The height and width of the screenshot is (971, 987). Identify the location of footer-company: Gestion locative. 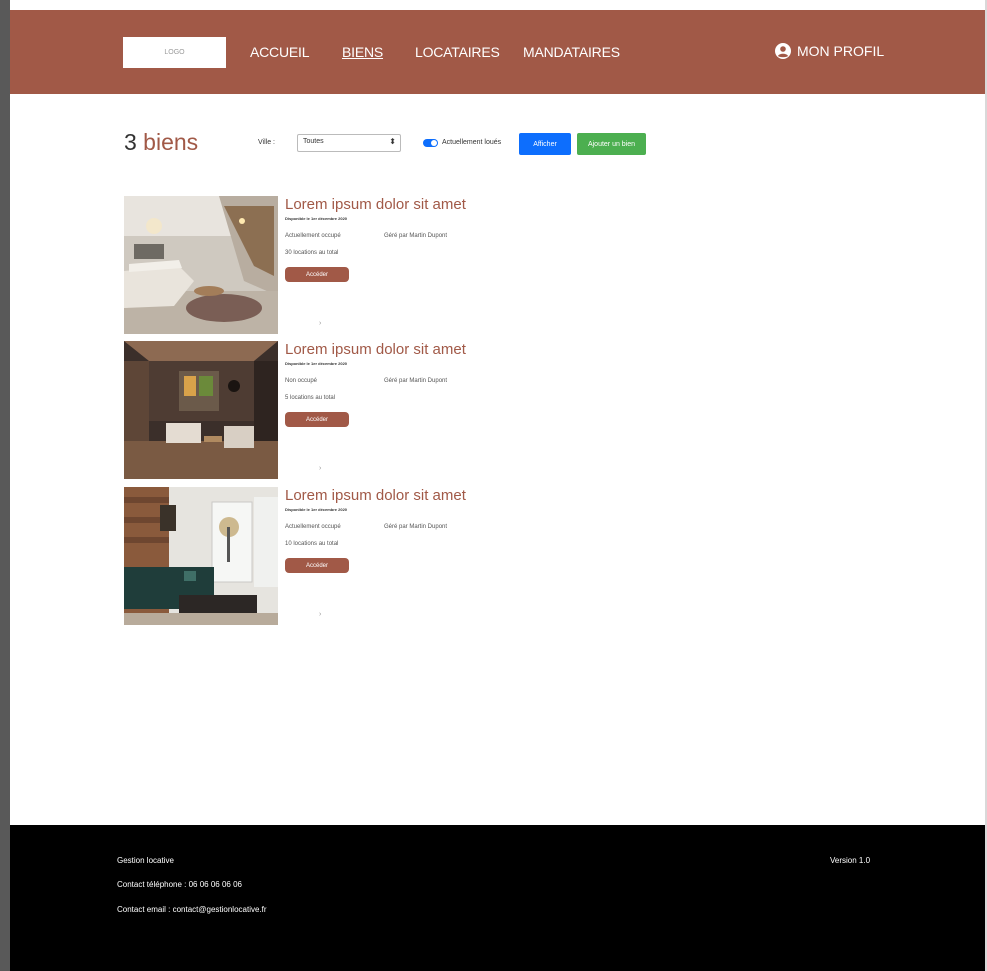
(145, 860).